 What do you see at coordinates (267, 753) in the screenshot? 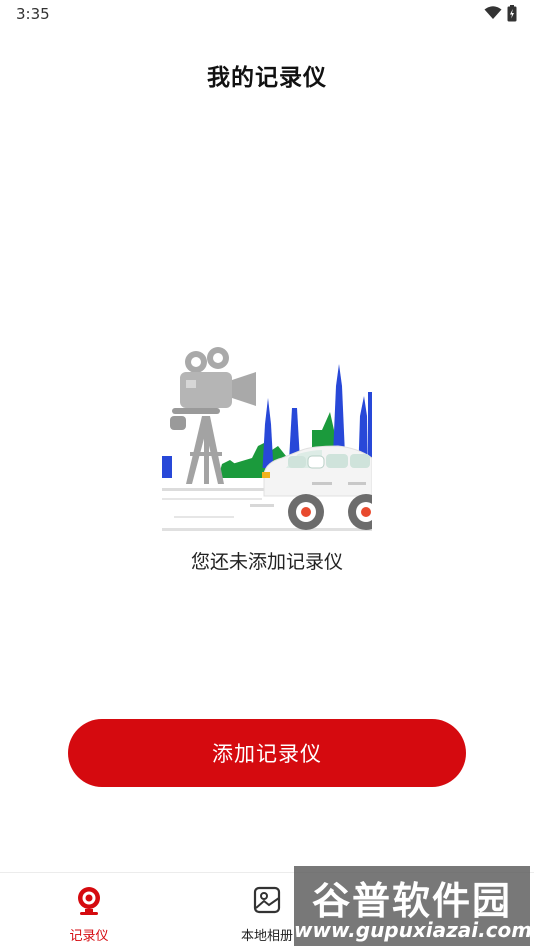
I see `add-recorder-button: 添加记录仪` at bounding box center [267, 753].